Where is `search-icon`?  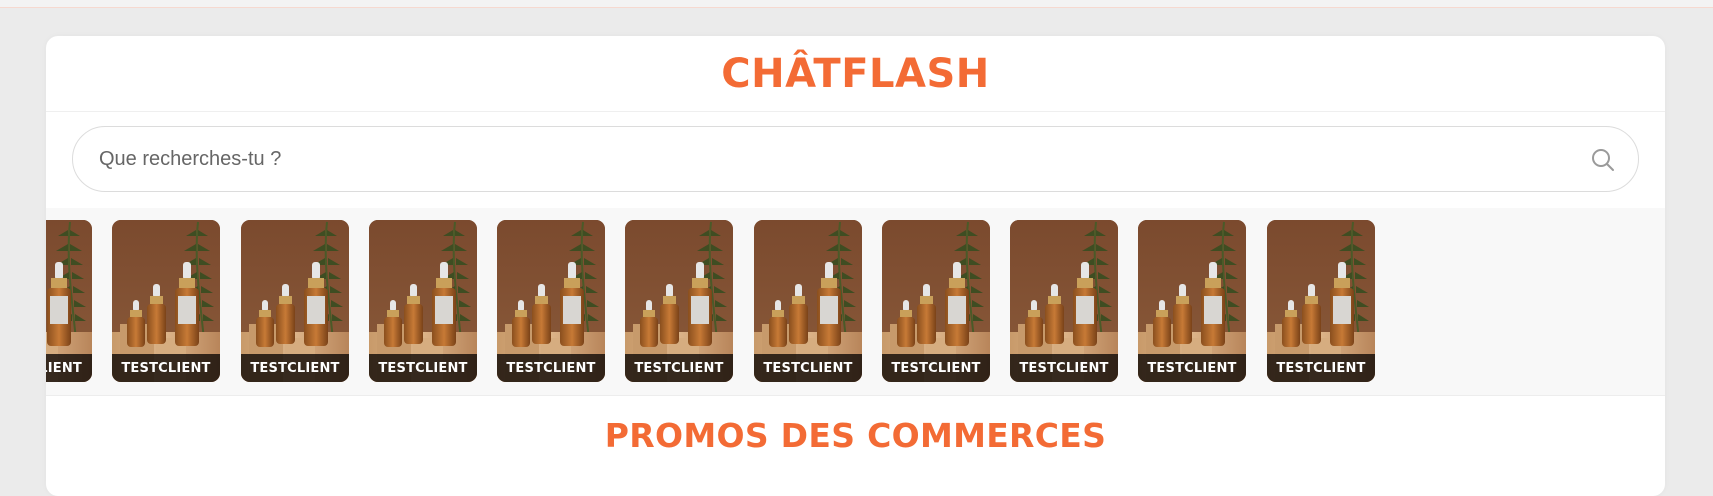 search-icon is located at coordinates (1603, 160).